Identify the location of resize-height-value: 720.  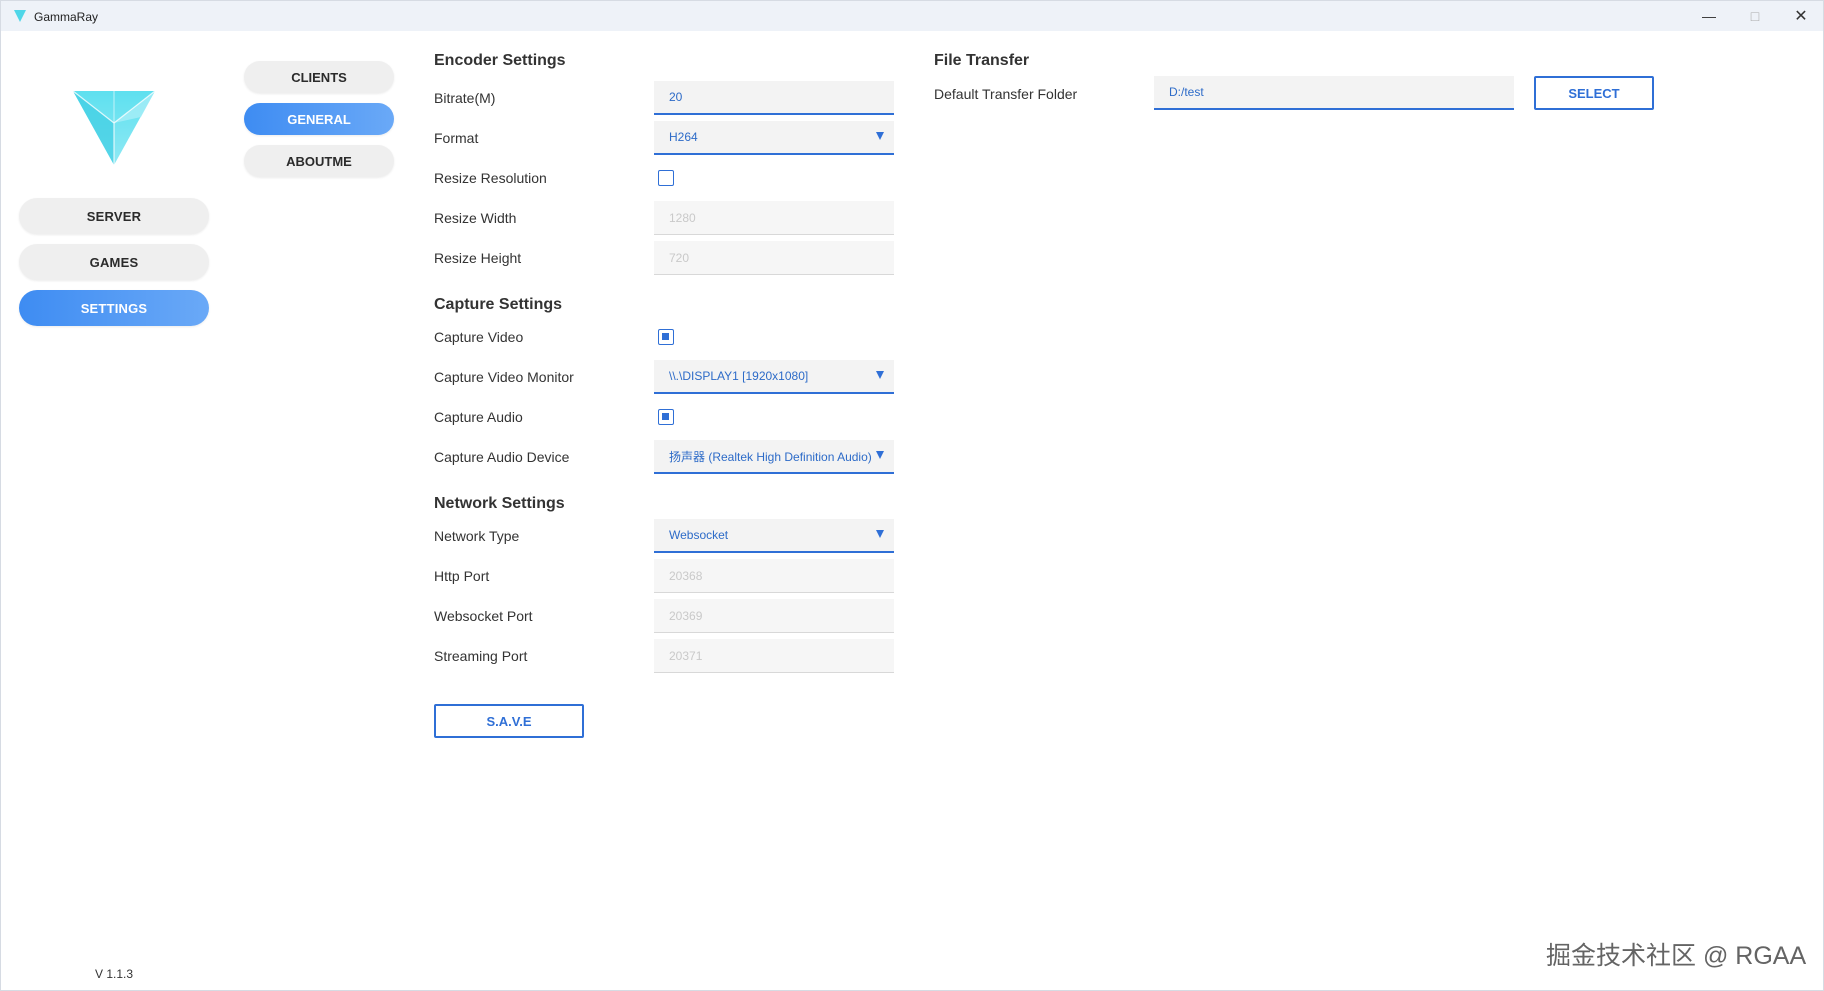
(679, 257).